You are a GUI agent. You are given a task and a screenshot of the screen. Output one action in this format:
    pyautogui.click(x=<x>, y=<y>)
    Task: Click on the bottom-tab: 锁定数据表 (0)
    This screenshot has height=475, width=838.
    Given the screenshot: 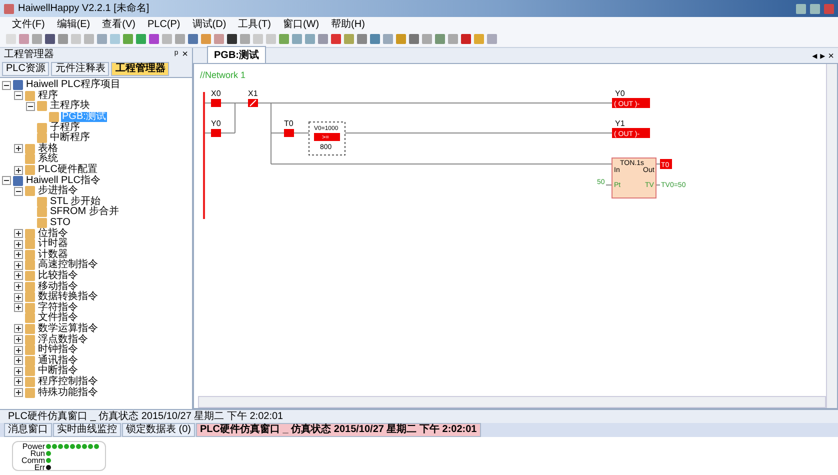 What is the action you would take?
    pyautogui.click(x=158, y=430)
    